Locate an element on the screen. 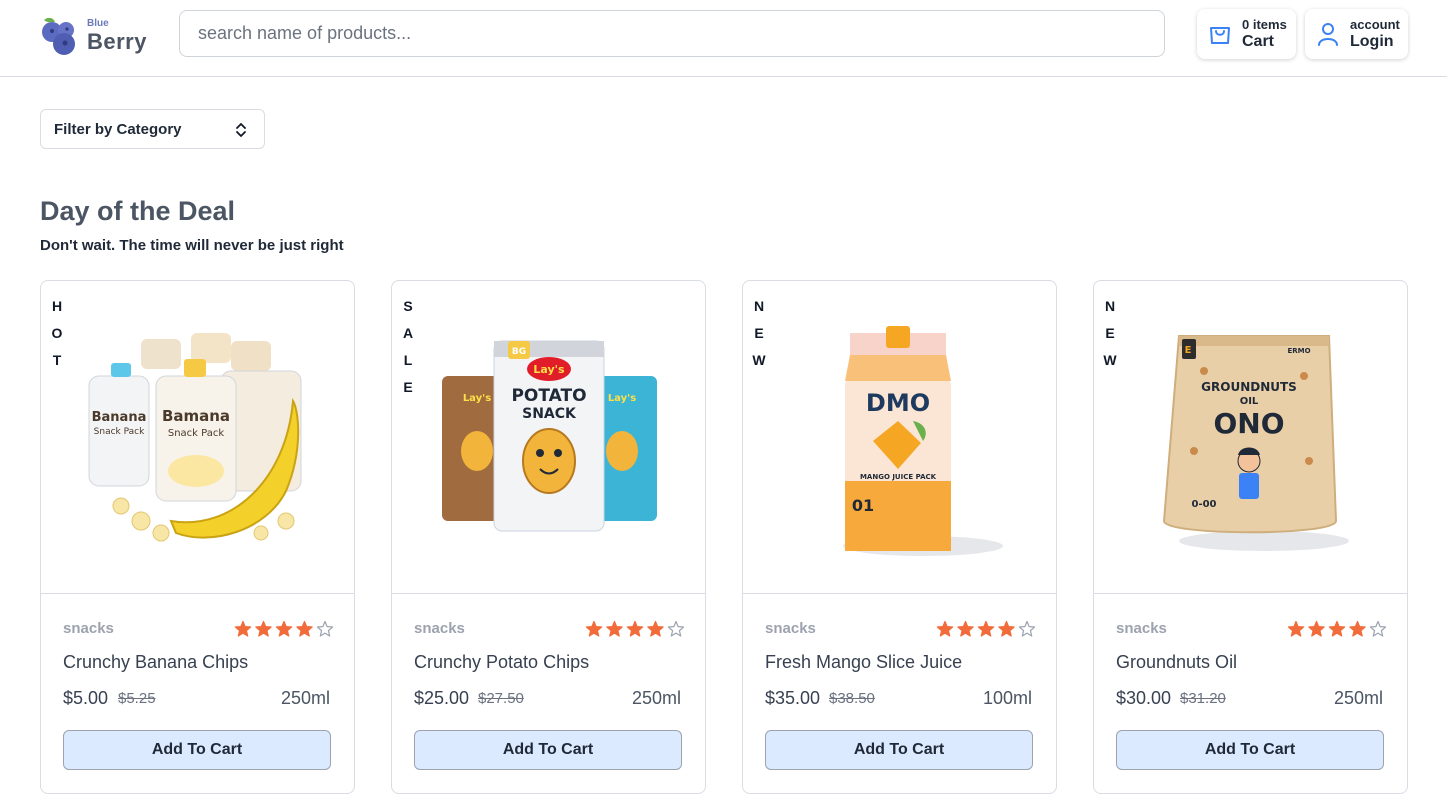 This screenshot has height=801, width=1447. svg-text: ONO is located at coordinates (1248, 423).